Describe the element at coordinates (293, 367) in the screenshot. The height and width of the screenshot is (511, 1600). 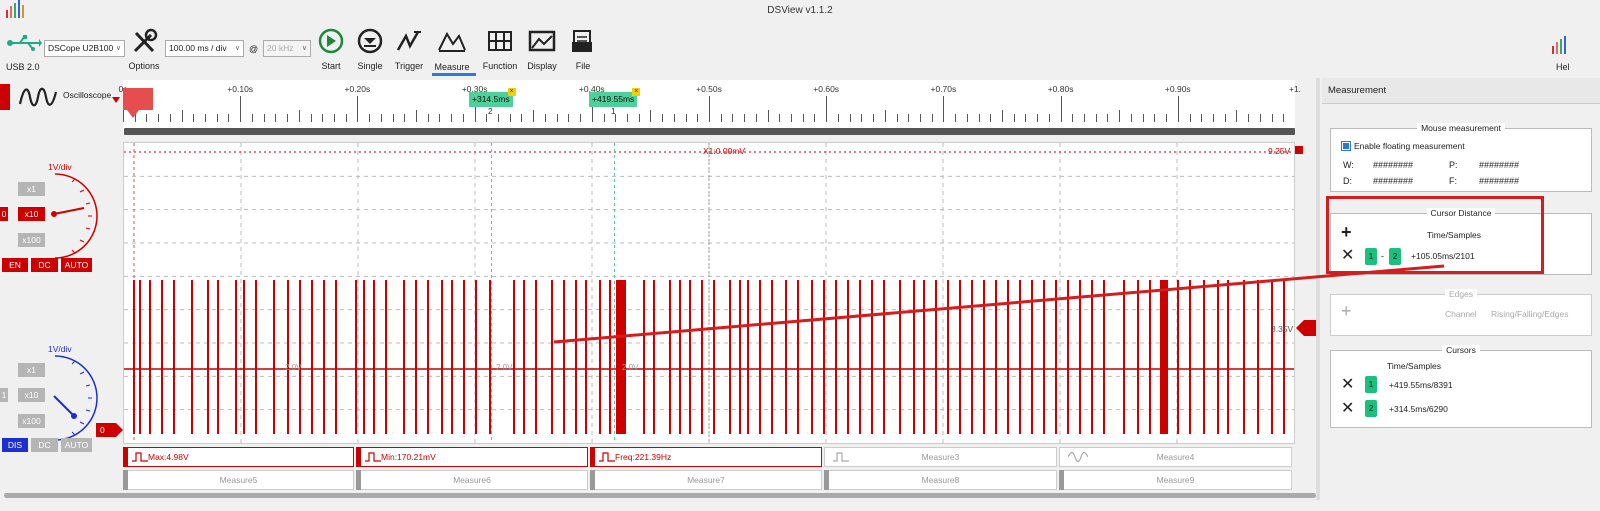
I see `mid-label-1: 2.0V` at that location.